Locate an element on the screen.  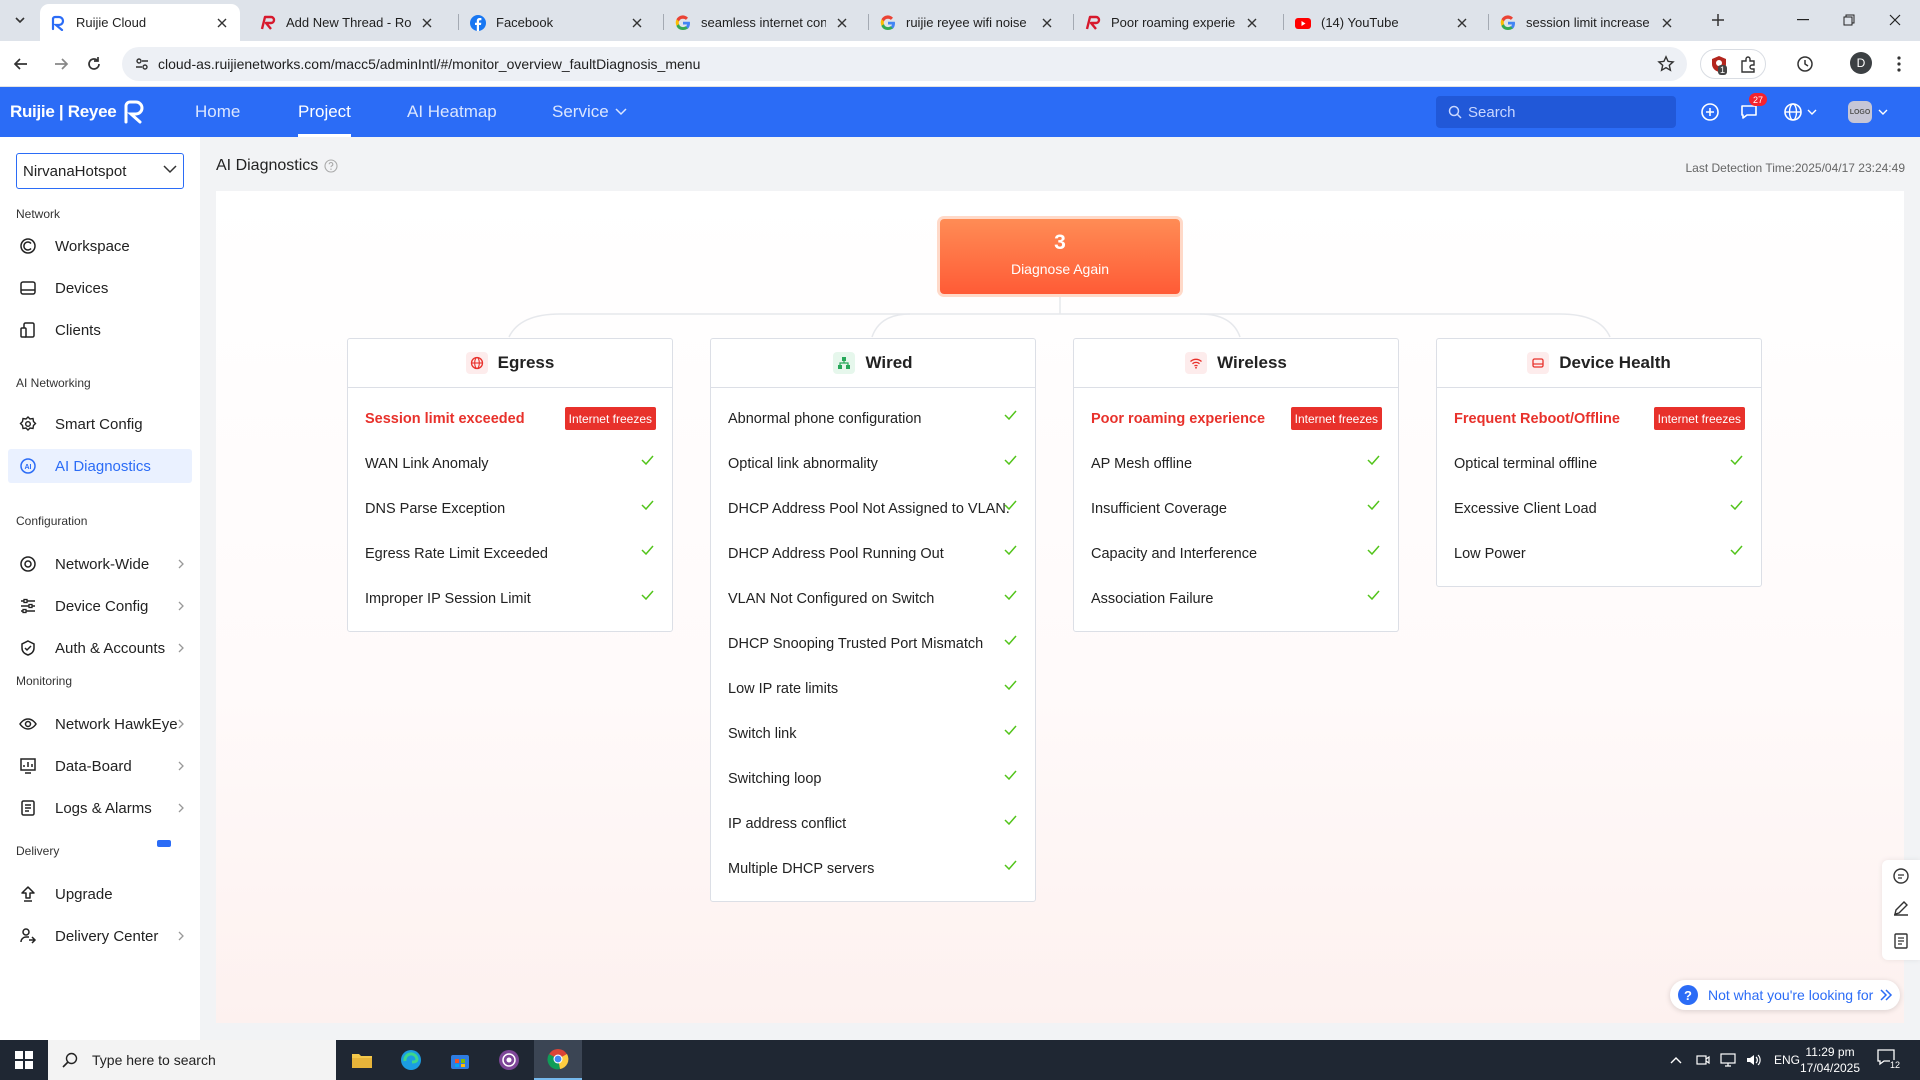
sidebar-item-upgrade: Upgrade is located at coordinates (100, 894).